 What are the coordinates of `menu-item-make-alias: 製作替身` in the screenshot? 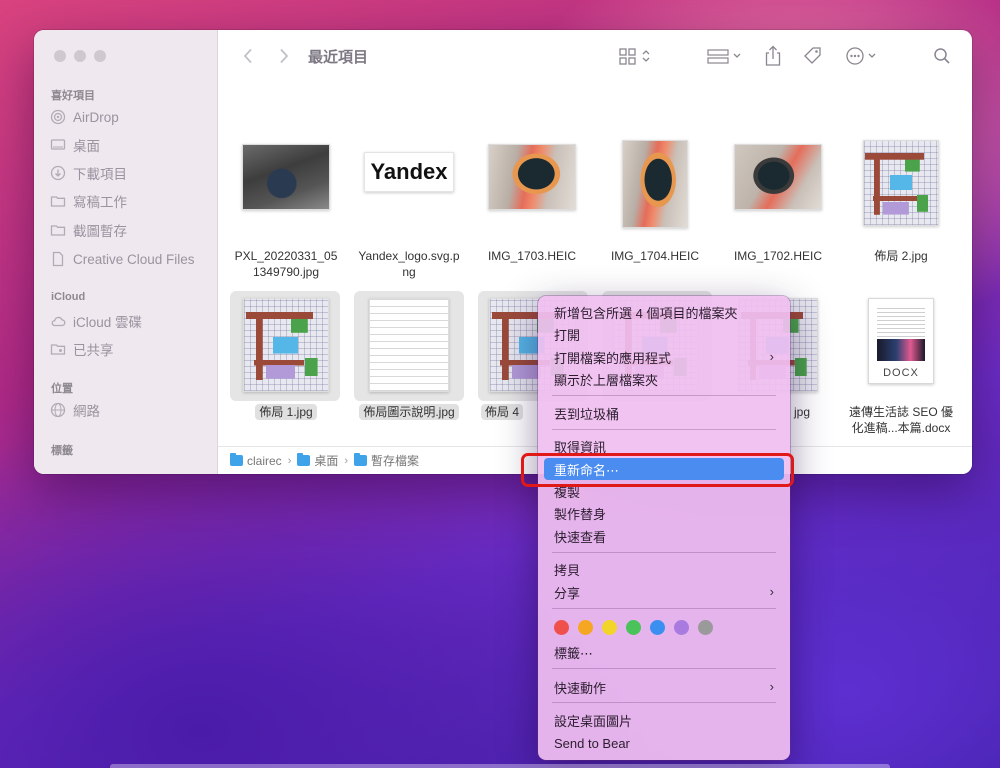 It's located at (664, 513).